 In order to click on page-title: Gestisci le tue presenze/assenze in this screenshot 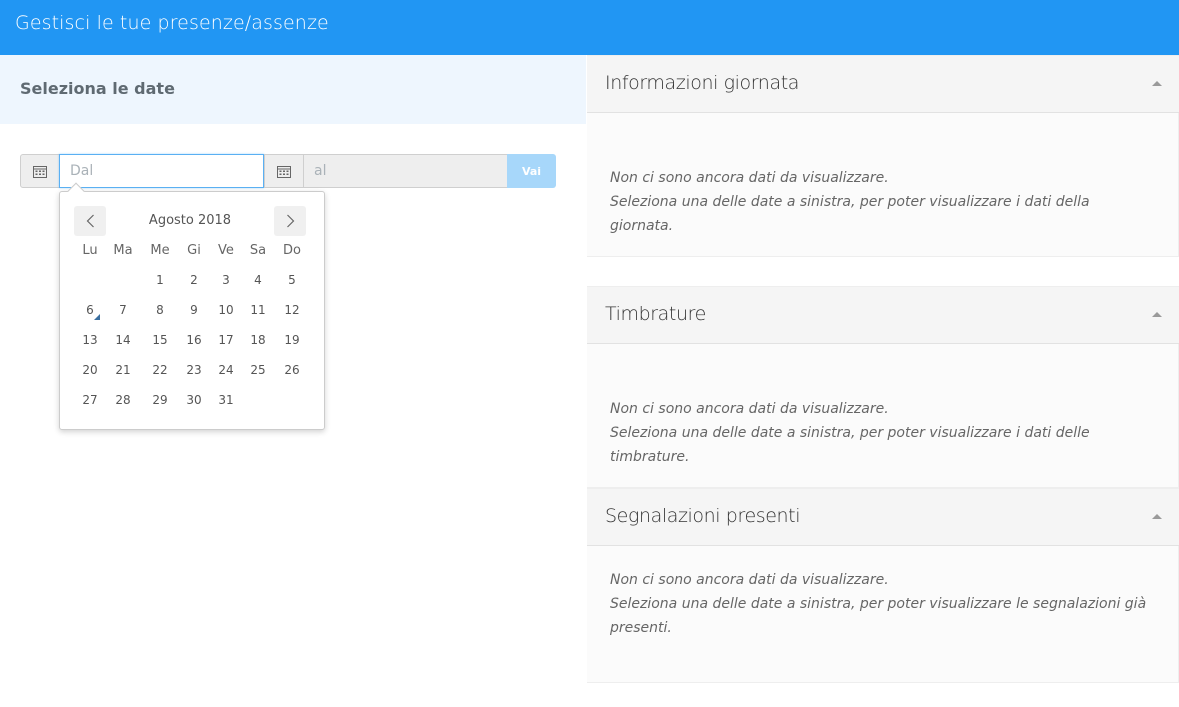, I will do `click(172, 23)`.